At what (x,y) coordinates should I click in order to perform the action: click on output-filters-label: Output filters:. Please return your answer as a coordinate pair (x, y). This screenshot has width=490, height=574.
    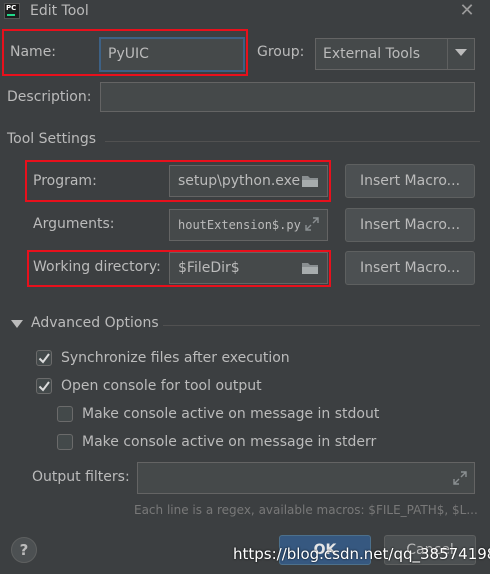
    Looking at the image, I should click on (81, 477).